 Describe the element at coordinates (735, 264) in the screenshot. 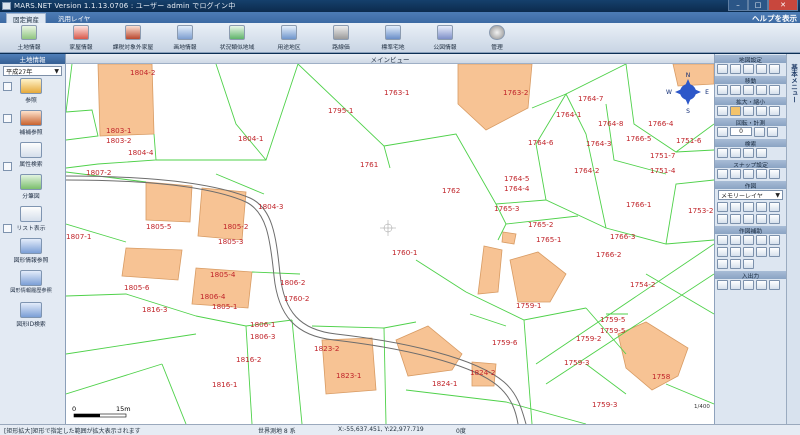

I see `vertical-line-icon` at that location.